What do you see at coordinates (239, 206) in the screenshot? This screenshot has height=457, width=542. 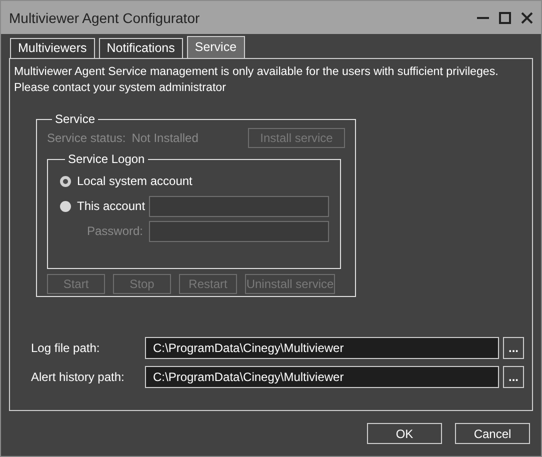 I see `account-field` at bounding box center [239, 206].